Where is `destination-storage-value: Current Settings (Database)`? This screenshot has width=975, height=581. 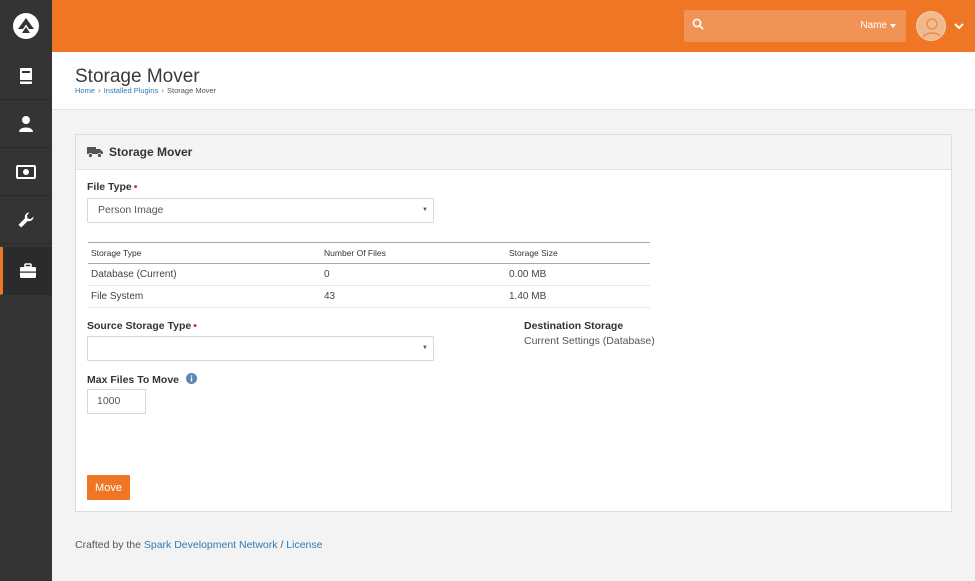 destination-storage-value: Current Settings (Database) is located at coordinates (589, 341).